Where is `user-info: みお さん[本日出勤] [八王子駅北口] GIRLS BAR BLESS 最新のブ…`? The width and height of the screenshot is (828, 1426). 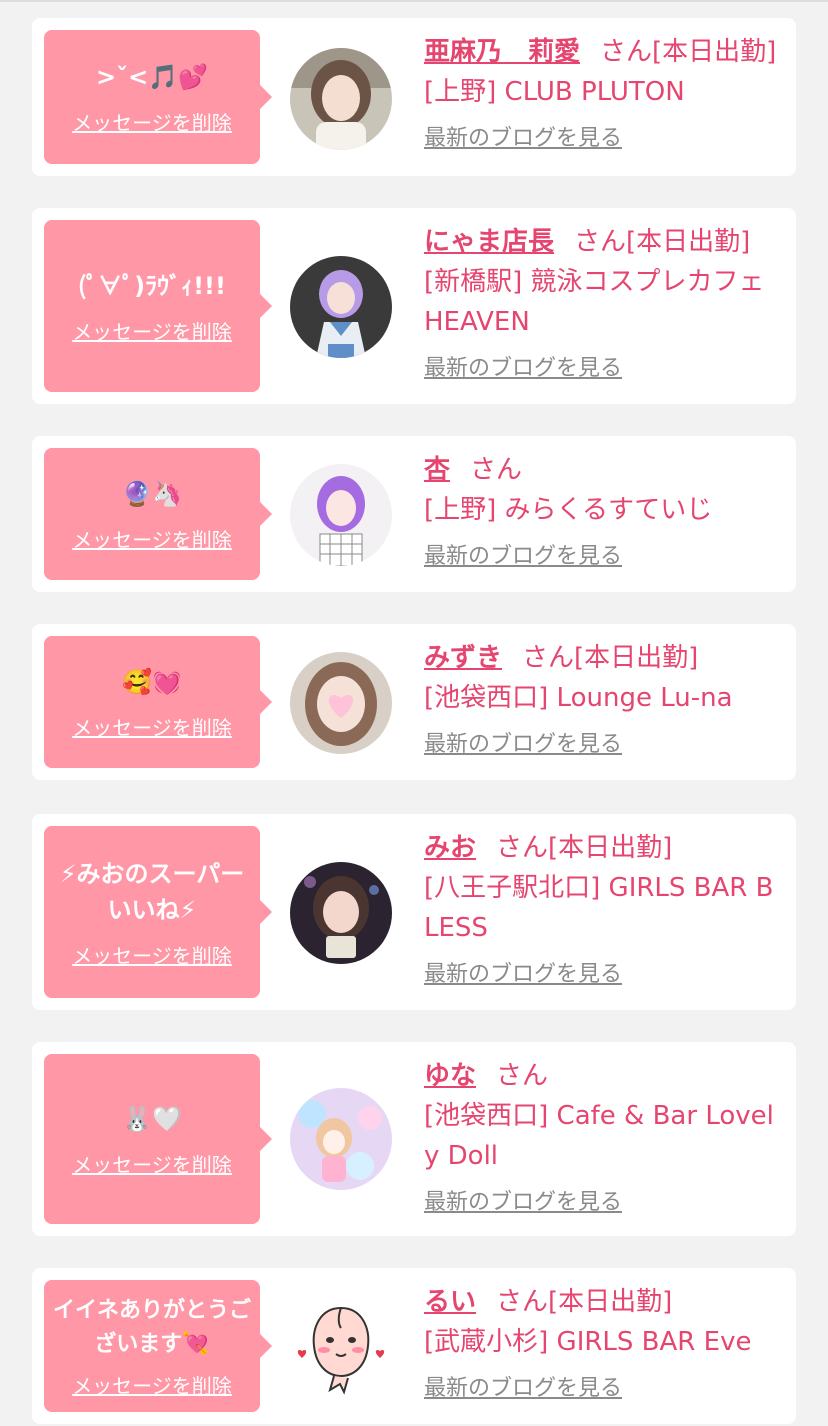 user-info: みお さん[本日出勤] [八王子駅北口] GIRLS BAR BLESS 最新のブ… is located at coordinates (604, 910).